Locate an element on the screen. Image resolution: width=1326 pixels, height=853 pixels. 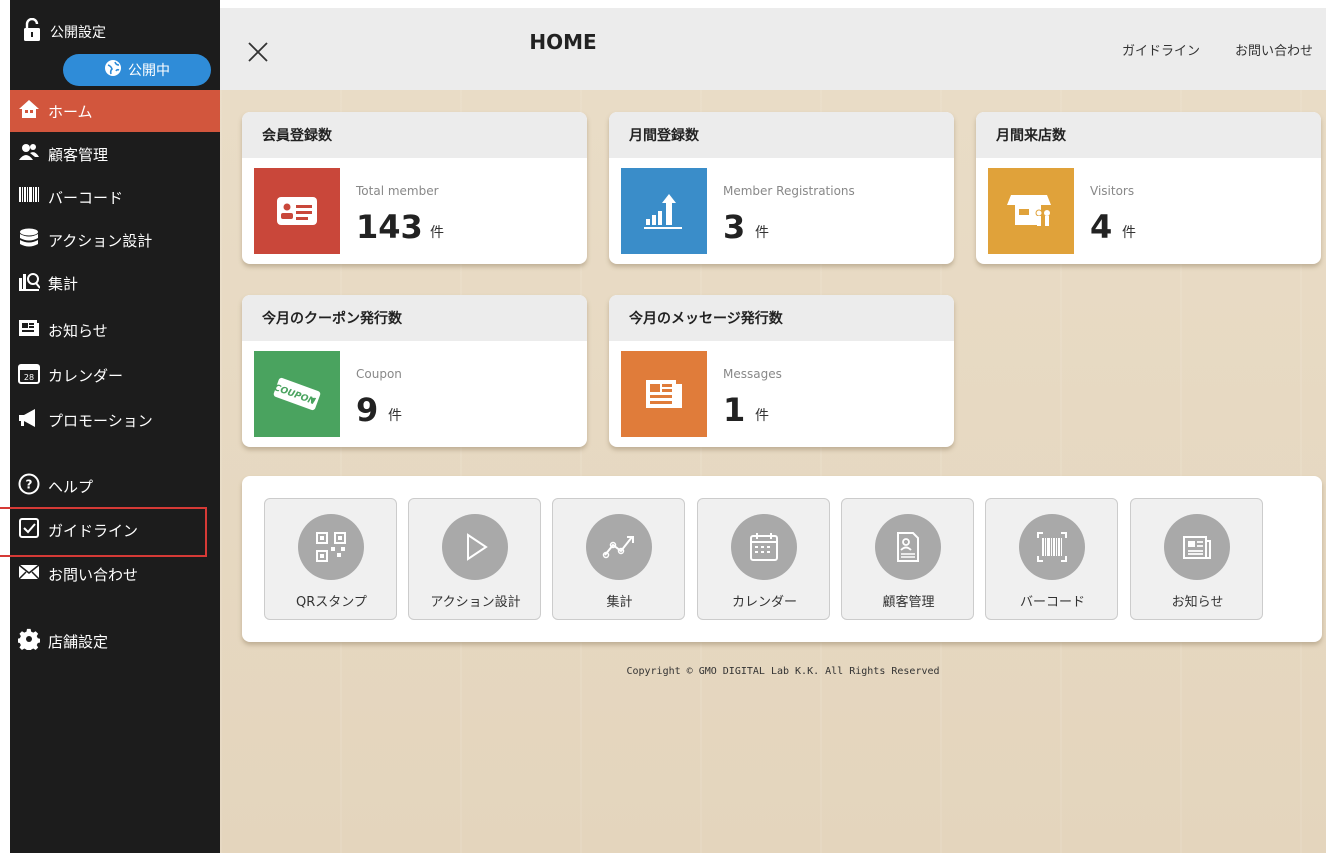
sidebar-item-label: ヘルプ is located at coordinates (71, 486).